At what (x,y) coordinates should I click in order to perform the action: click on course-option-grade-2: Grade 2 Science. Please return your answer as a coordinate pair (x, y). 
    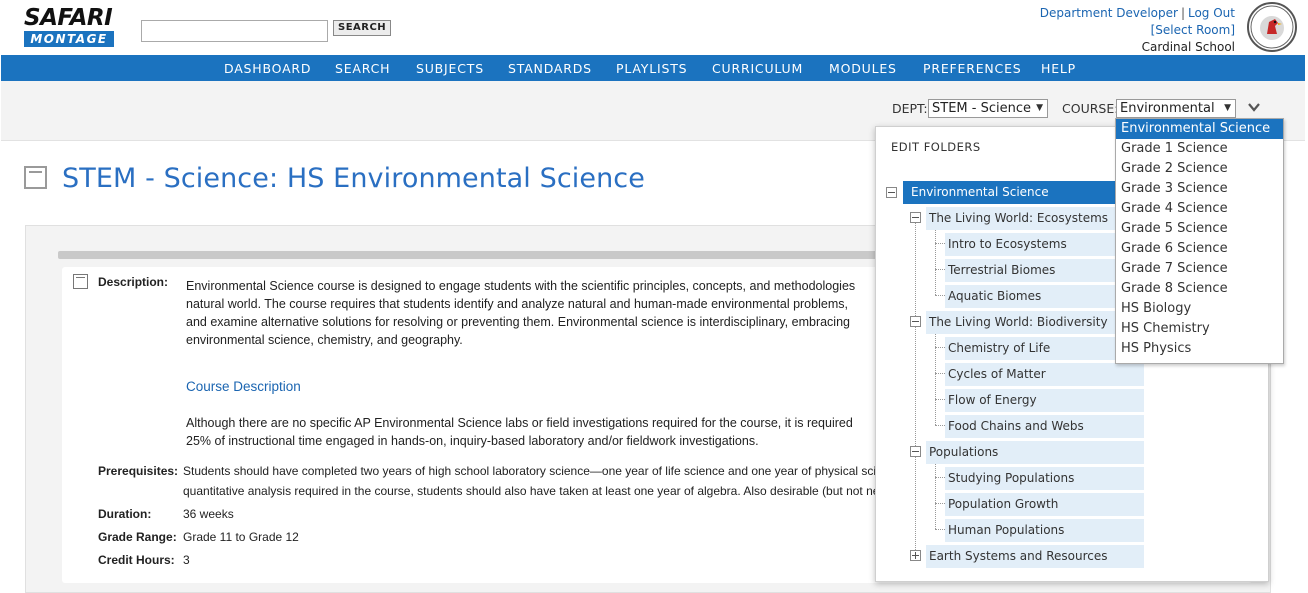
    Looking at the image, I should click on (1199, 169).